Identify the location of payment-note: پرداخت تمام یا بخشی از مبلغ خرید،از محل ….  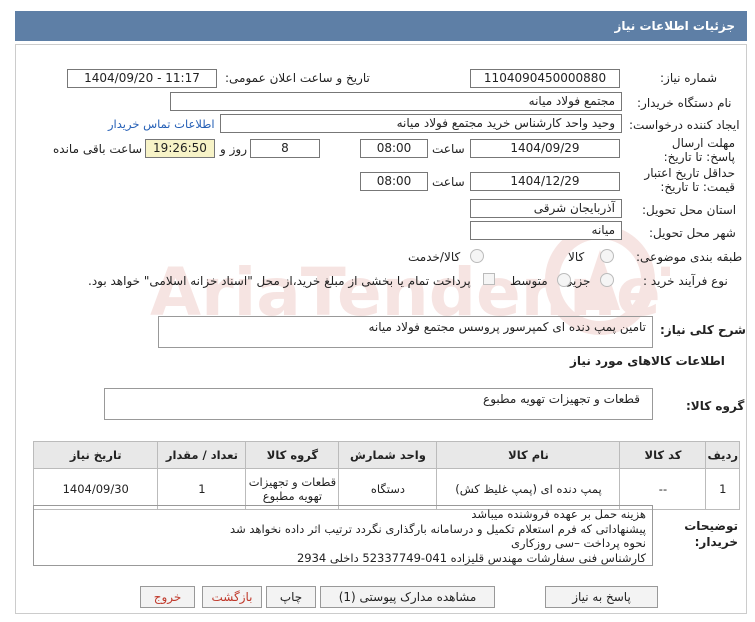
(279, 281).